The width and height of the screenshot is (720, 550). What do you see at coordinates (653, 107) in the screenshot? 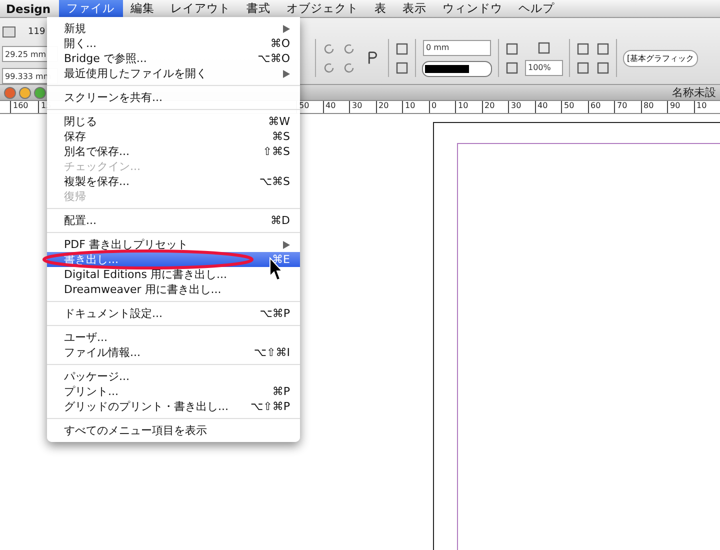
I see `ruler-label: 80` at bounding box center [653, 107].